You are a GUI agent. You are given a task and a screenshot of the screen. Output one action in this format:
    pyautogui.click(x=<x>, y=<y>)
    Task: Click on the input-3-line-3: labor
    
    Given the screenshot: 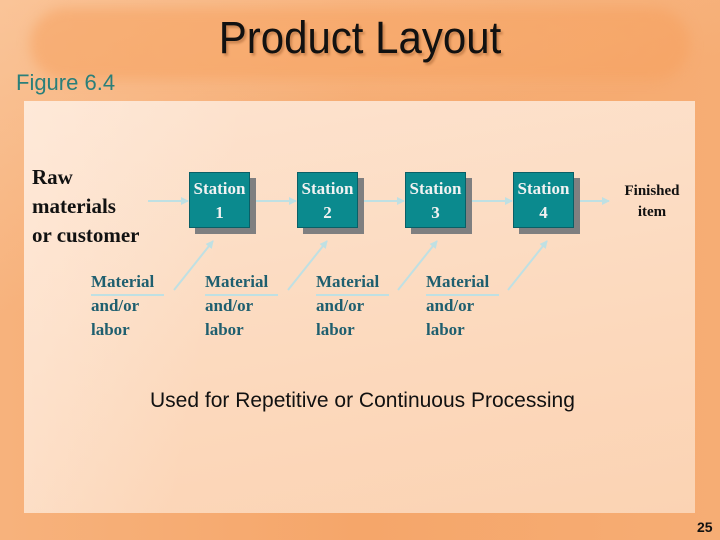 What is the action you would take?
    pyautogui.click(x=335, y=329)
    